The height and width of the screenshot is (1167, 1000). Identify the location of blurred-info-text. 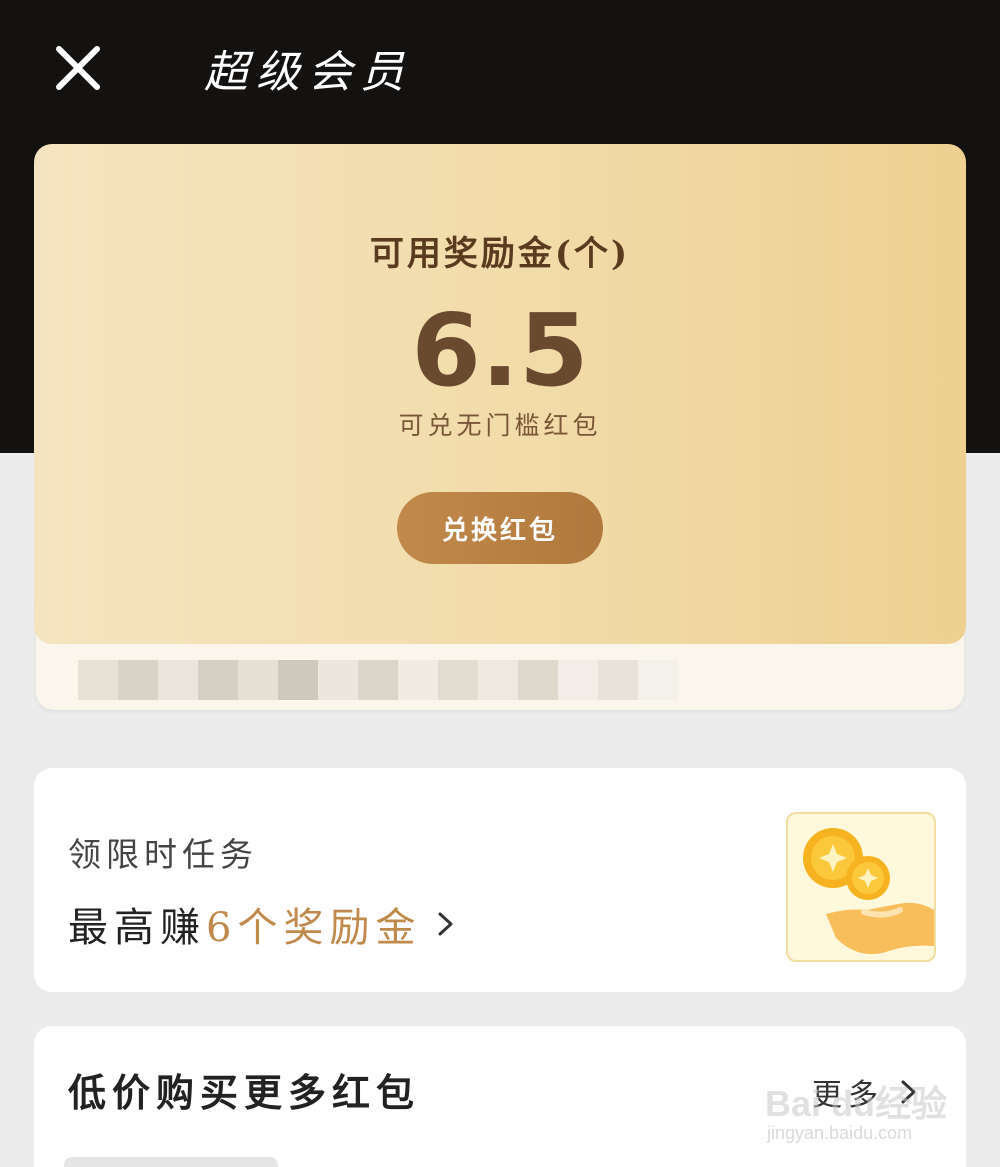
(378, 680).